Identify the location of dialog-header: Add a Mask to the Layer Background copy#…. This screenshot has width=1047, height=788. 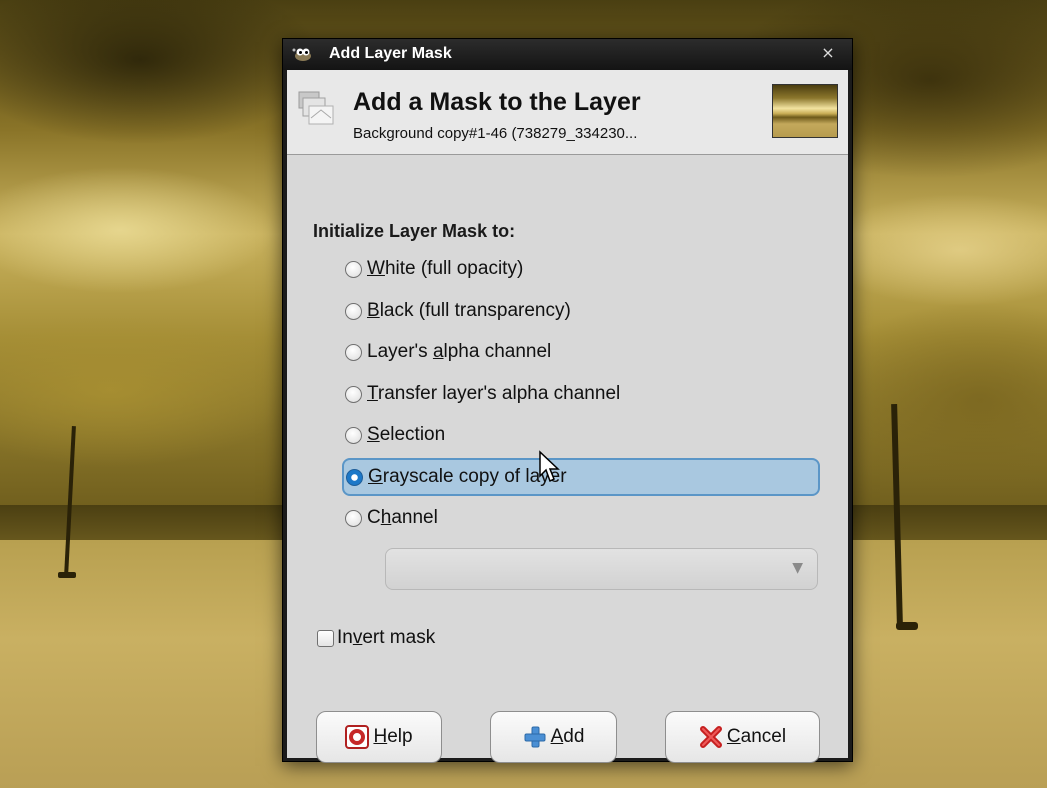
(567, 112).